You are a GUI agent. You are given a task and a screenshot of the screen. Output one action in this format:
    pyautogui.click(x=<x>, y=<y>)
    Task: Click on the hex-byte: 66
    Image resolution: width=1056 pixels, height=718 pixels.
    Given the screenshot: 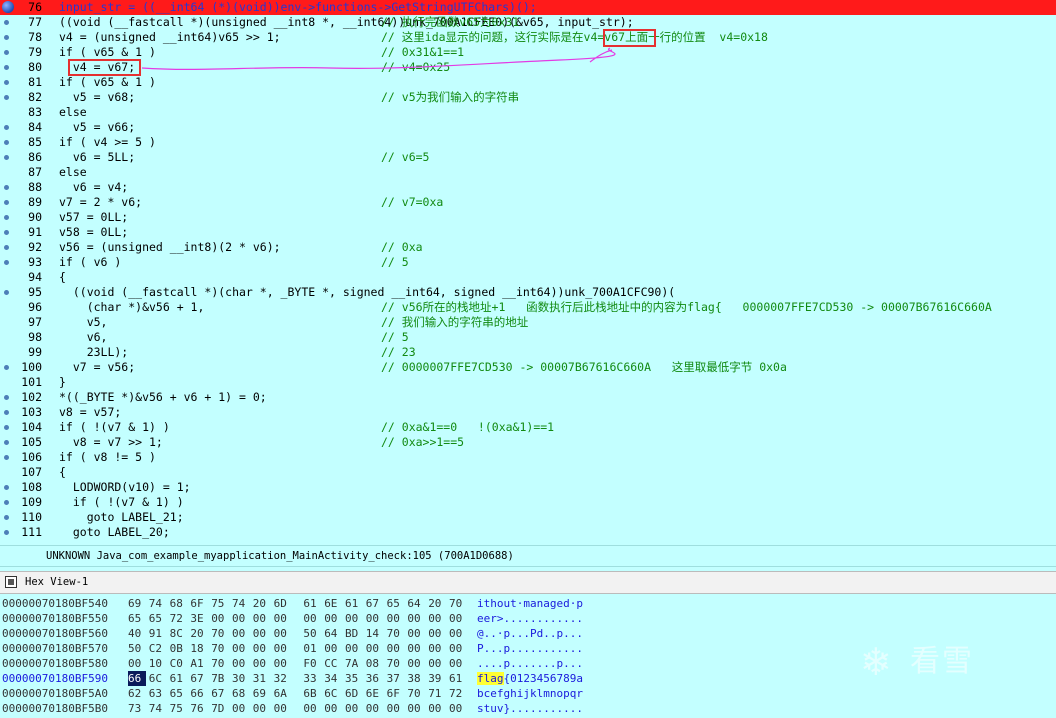 What is the action you would take?
    pyautogui.click(x=137, y=678)
    